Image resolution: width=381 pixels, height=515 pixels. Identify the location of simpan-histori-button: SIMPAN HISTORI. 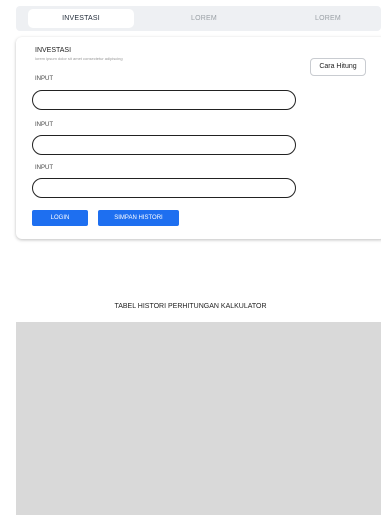
(138, 218).